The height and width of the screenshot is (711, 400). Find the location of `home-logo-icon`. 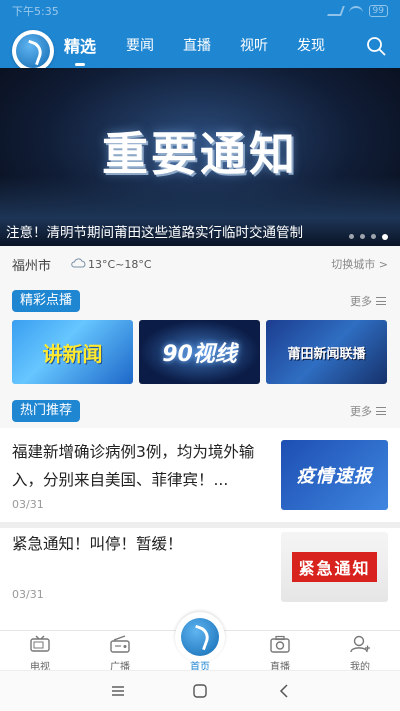

home-logo-icon is located at coordinates (200, 637).